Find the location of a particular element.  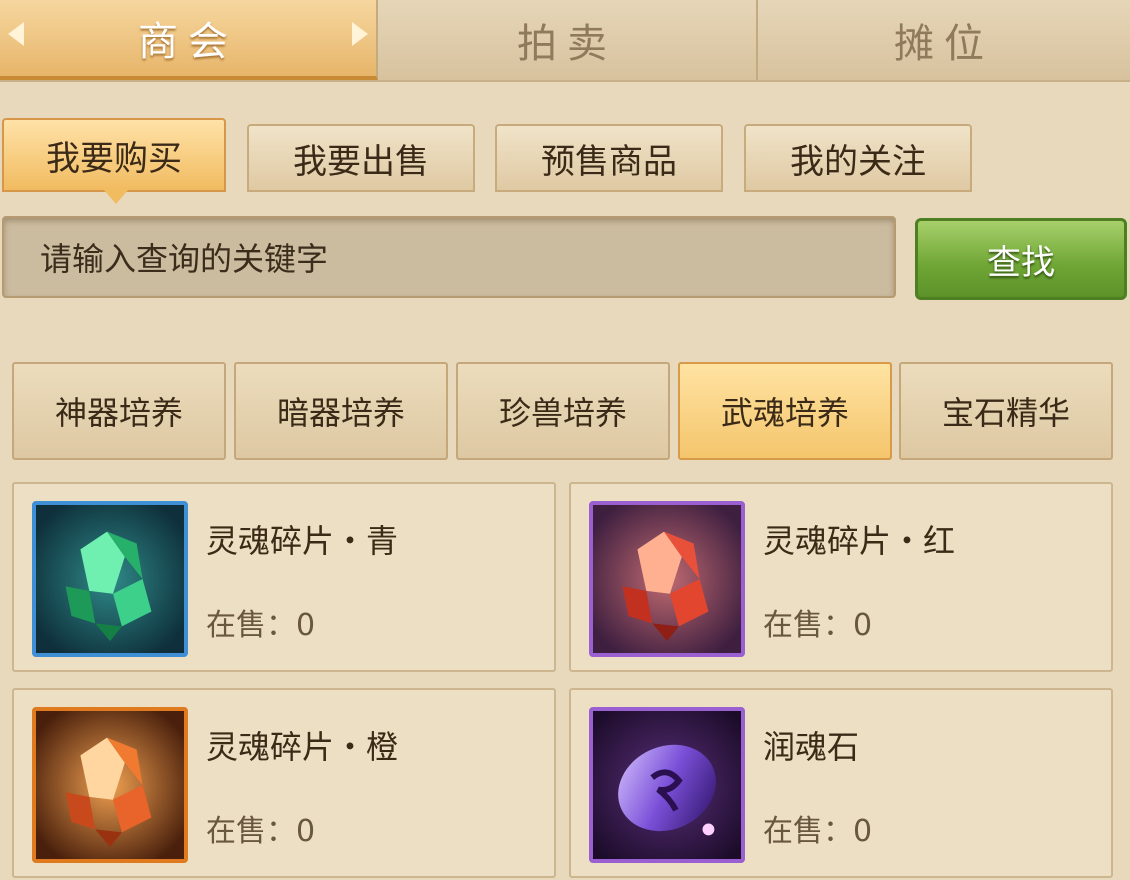

item-card: 灵魂碎片・橙 在售：0 is located at coordinates (284, 783).